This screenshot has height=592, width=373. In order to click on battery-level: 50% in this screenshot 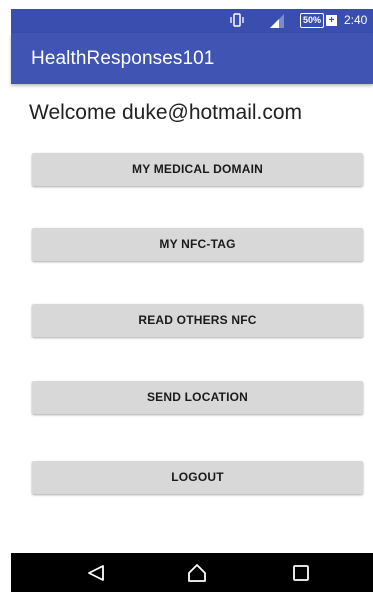, I will do `click(312, 20)`.